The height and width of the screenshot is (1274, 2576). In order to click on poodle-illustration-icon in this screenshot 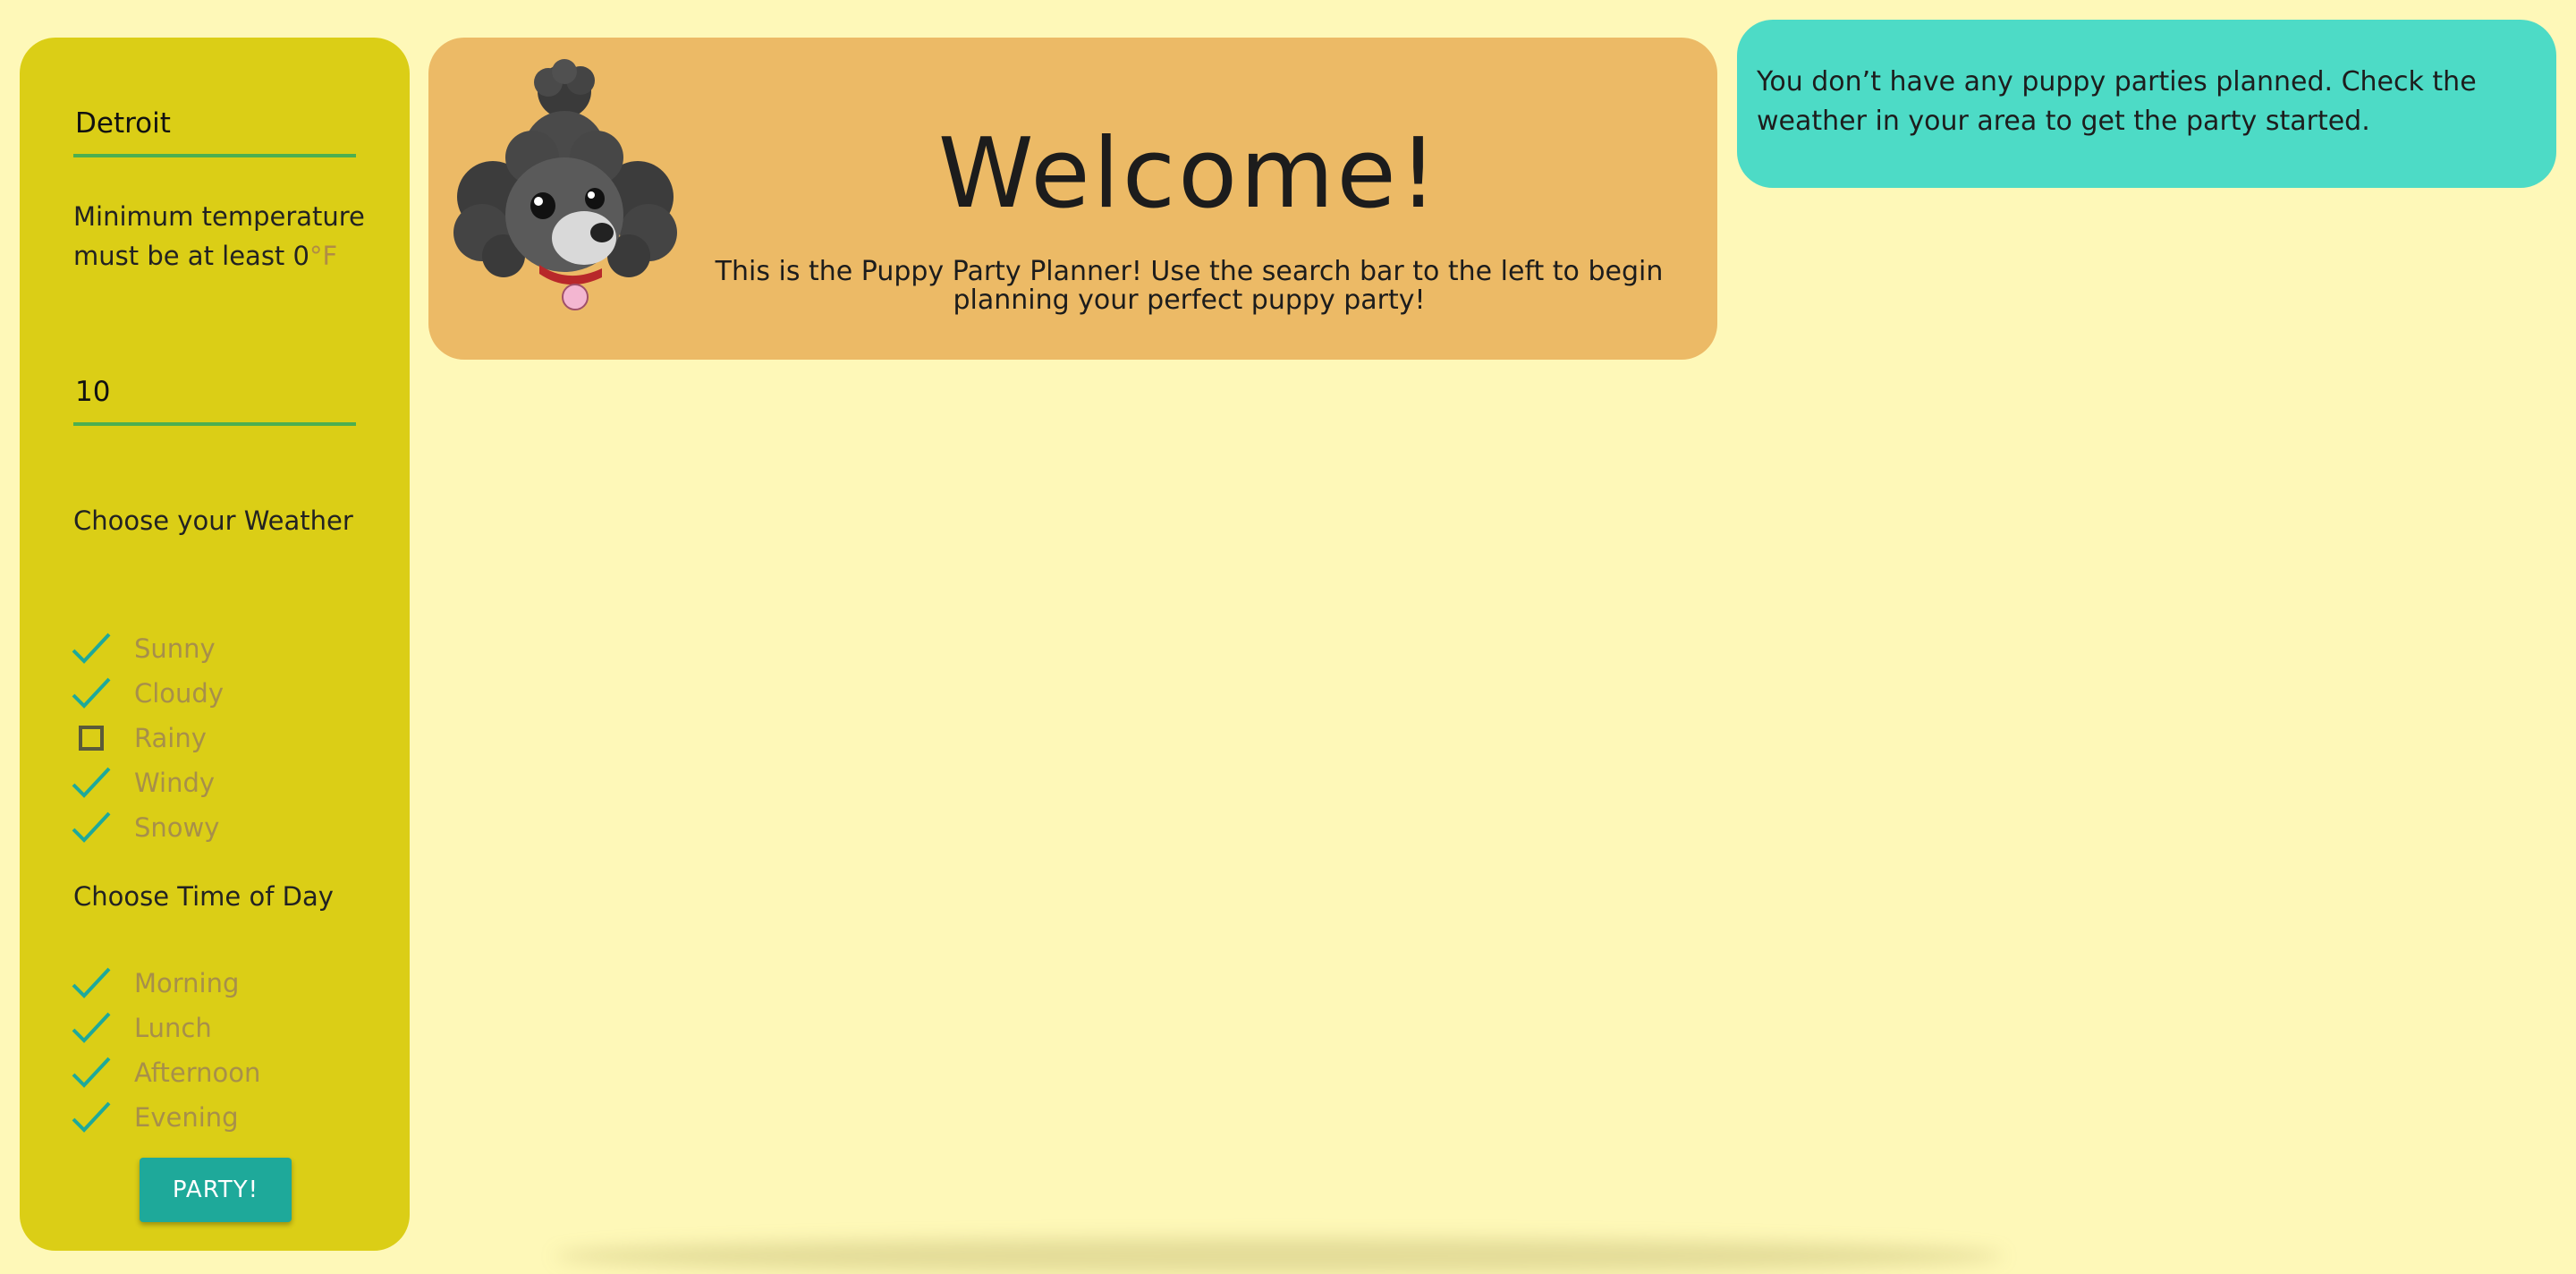, I will do `click(565, 184)`.